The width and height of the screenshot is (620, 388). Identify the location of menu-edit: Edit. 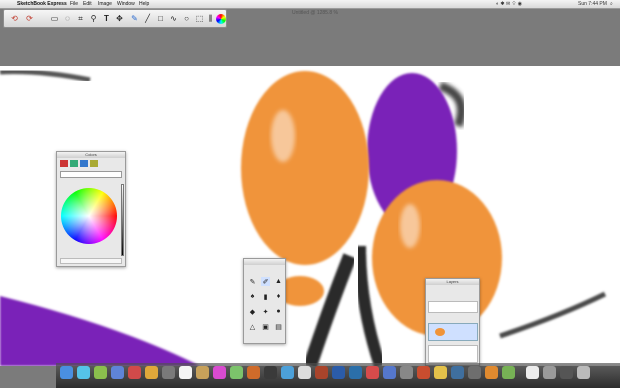
(87, 4).